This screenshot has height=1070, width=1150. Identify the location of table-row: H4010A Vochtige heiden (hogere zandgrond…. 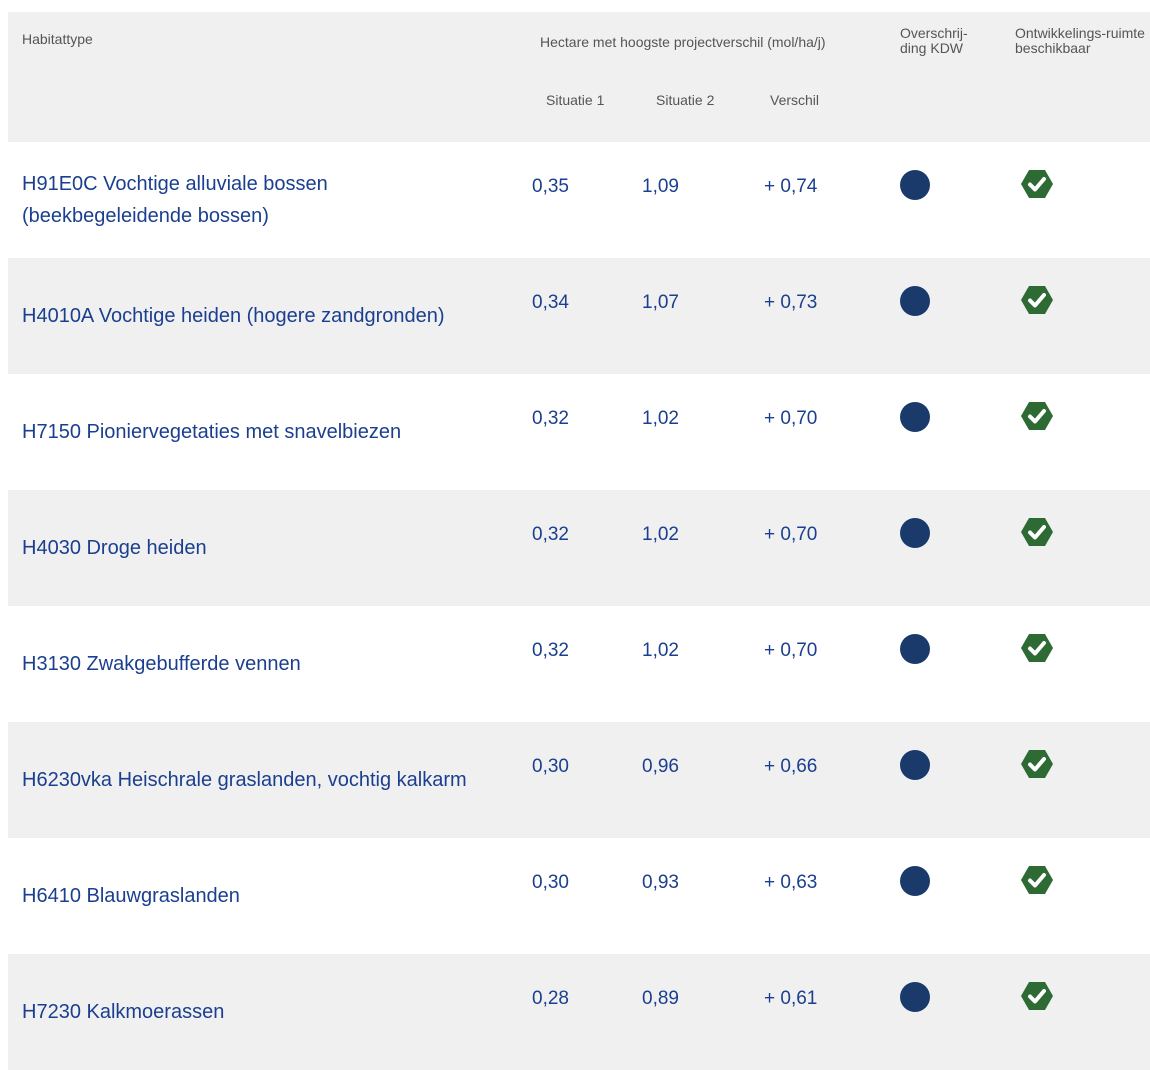
(579, 316).